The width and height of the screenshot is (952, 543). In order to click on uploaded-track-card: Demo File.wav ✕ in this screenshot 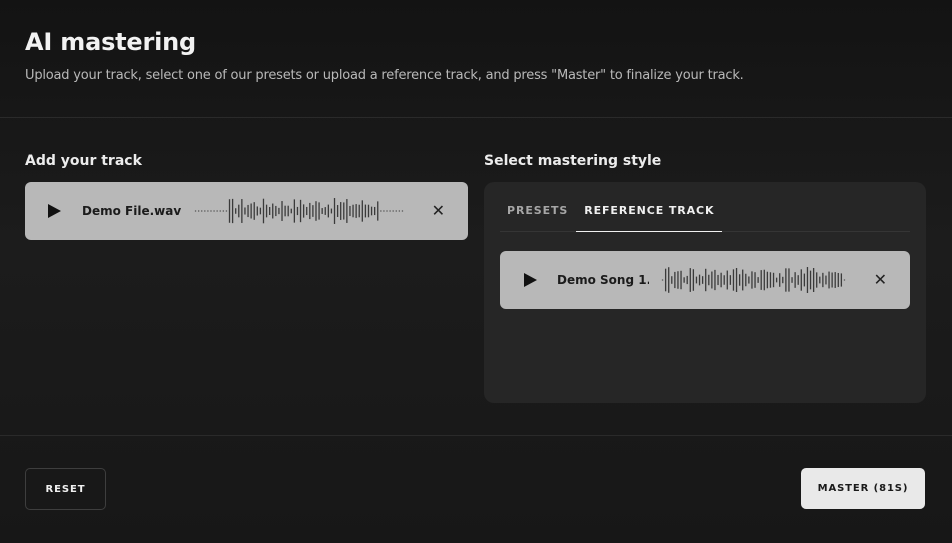, I will do `click(246, 211)`.